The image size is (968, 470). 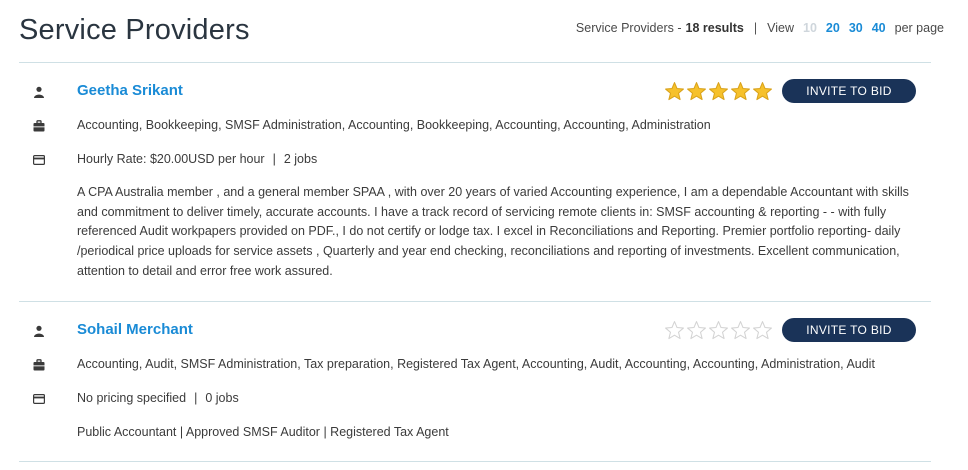 I want to click on page-size-40: 40, so click(x=879, y=28).